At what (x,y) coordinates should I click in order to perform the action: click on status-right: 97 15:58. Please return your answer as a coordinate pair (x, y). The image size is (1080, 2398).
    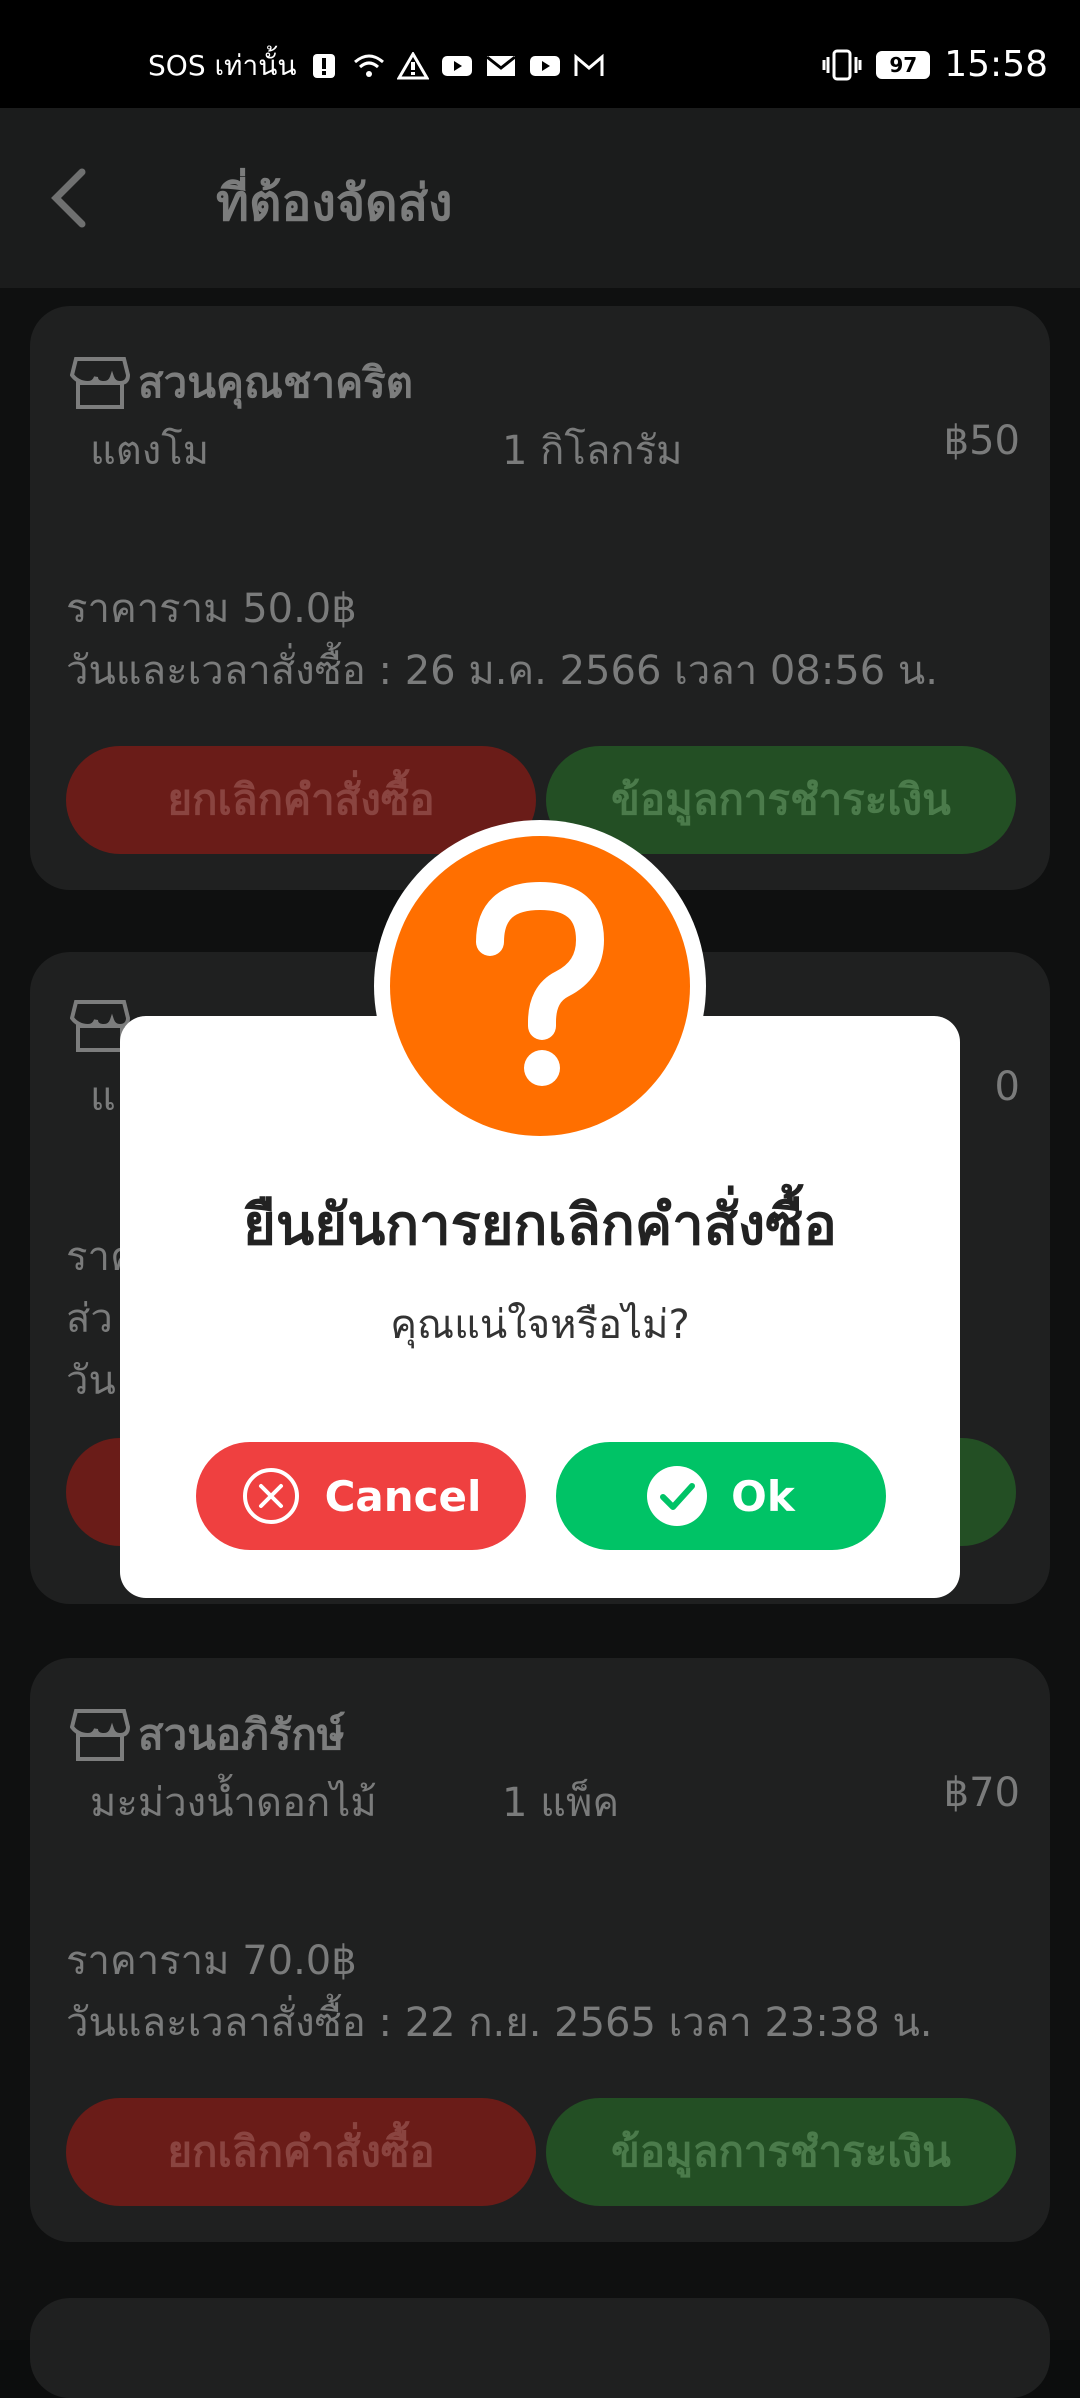
    Looking at the image, I should click on (935, 64).